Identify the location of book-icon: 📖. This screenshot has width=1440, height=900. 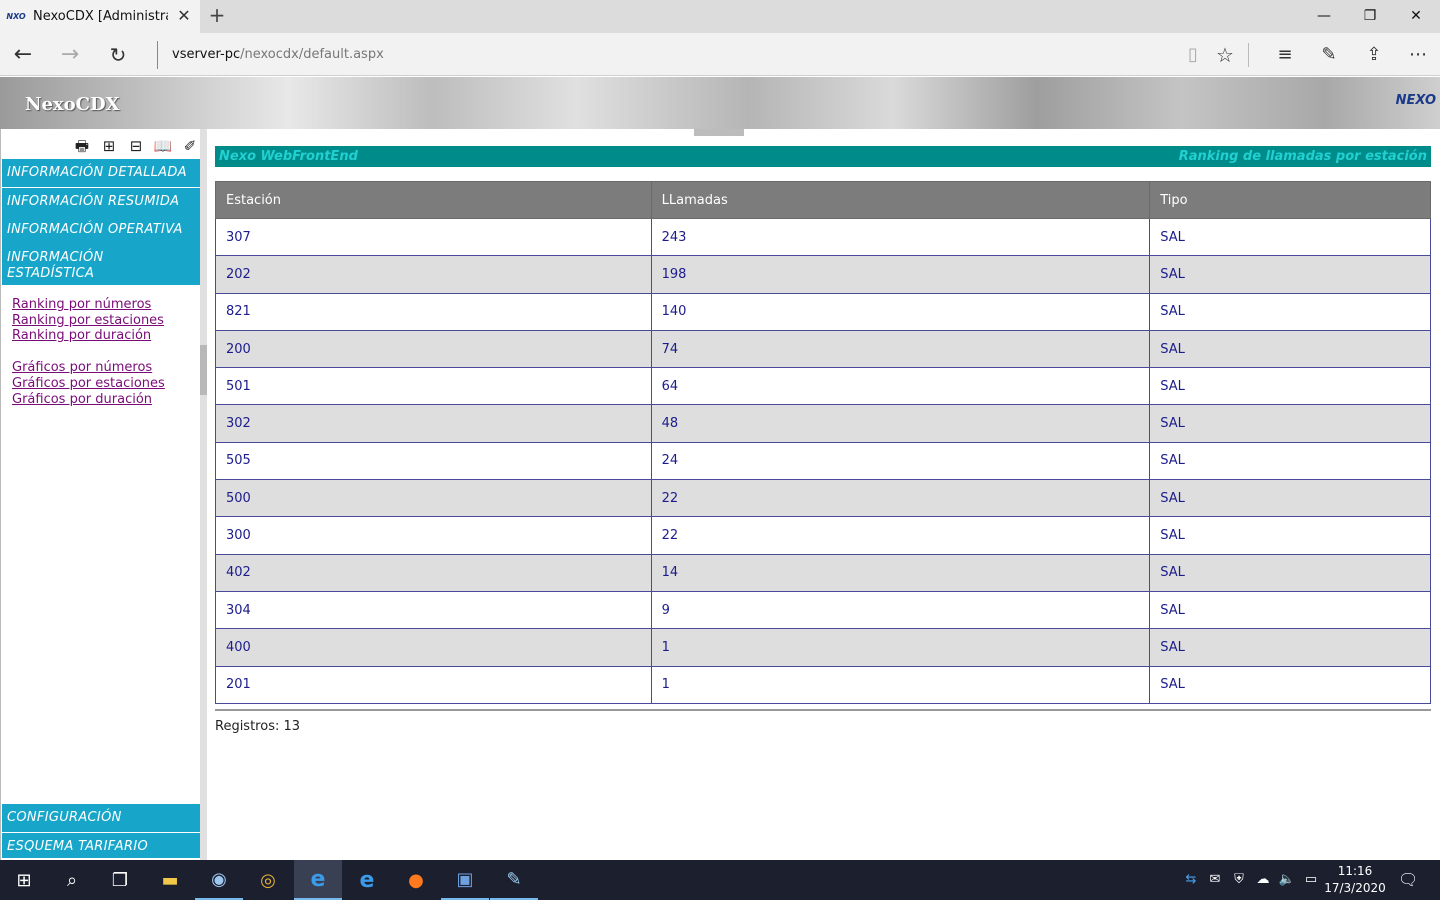
(163, 146).